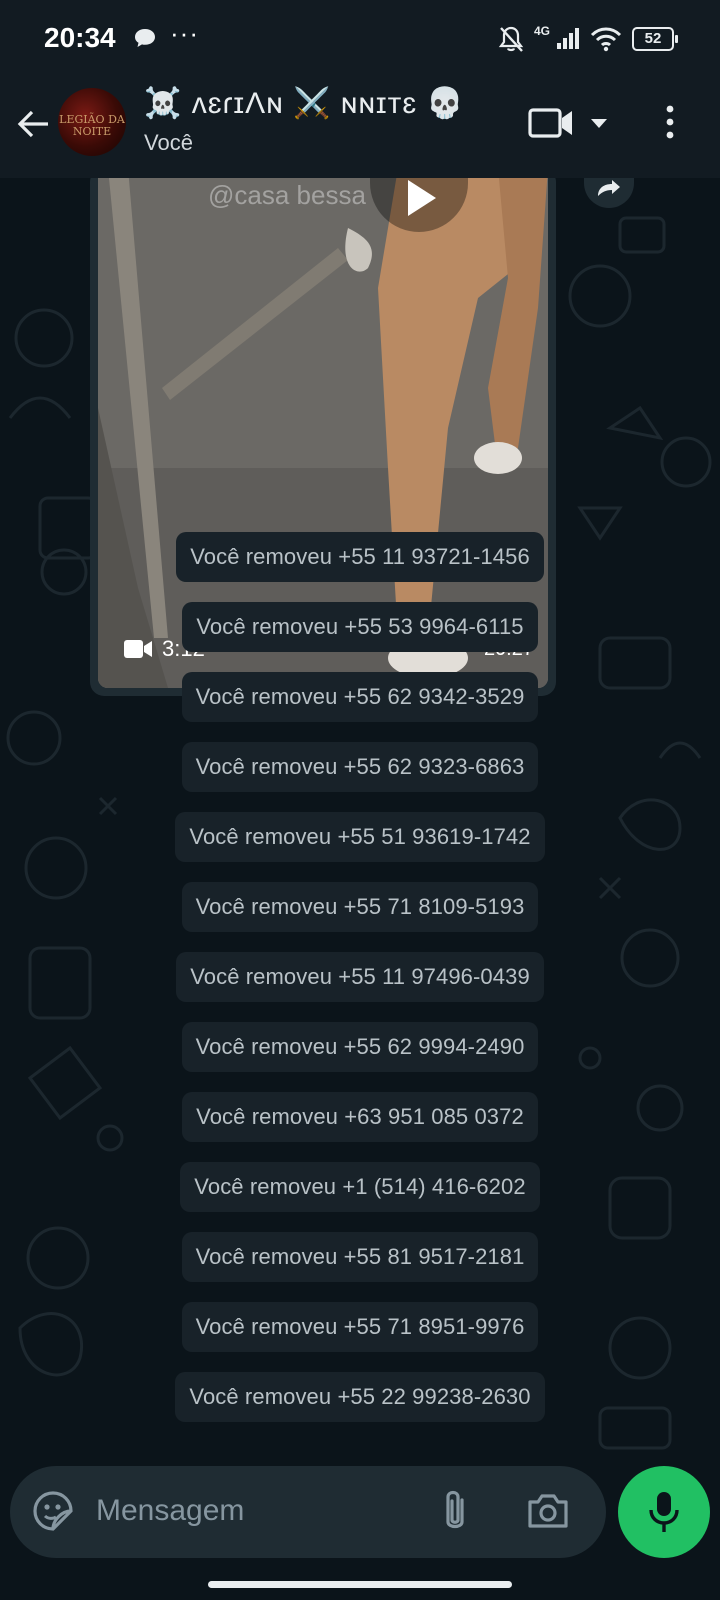  I want to click on system-message: Você removeu +55 11 97496-0439, so click(360, 977).